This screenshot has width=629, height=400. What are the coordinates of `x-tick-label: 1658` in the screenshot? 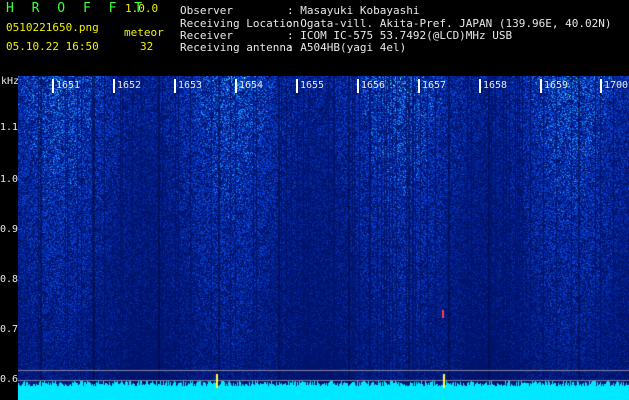 It's located at (495, 85).